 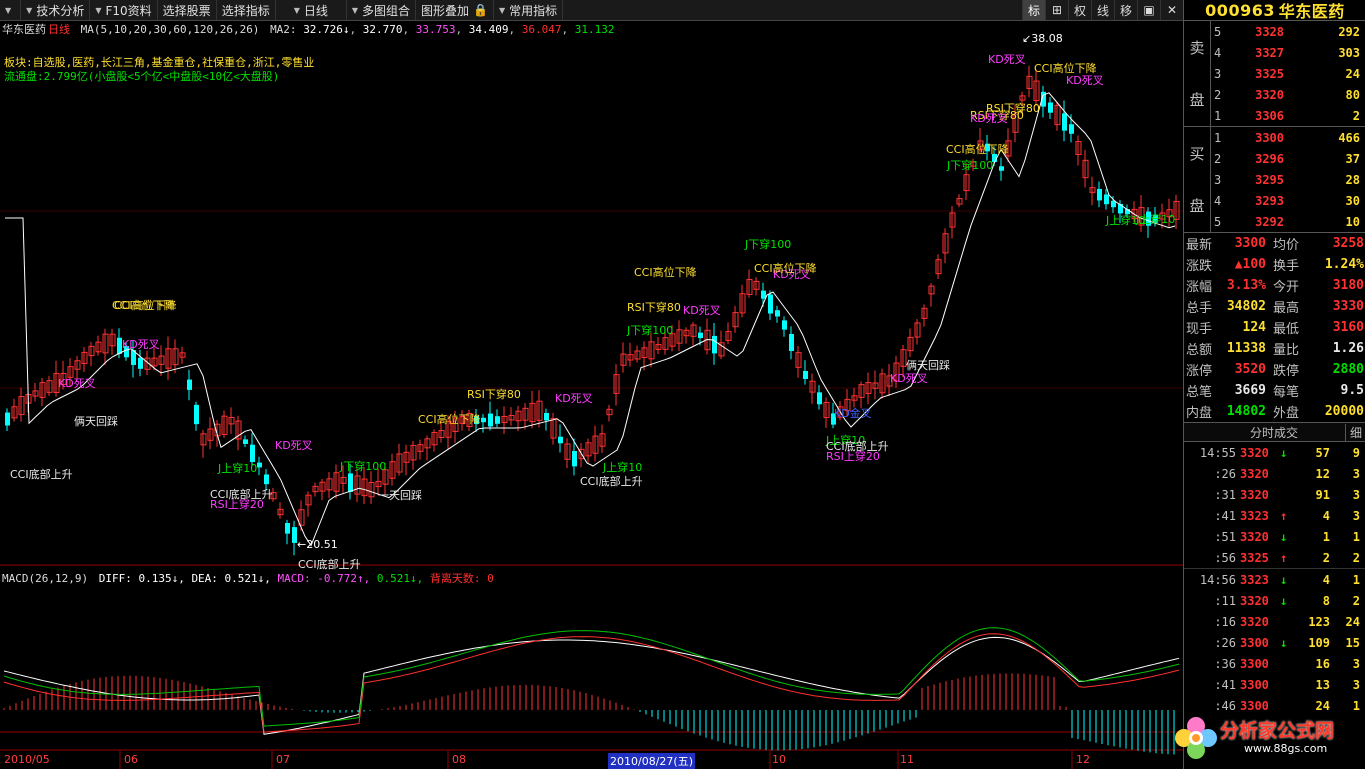 What do you see at coordinates (124, 10) in the screenshot?
I see `tb-f10: ▼ F10资料` at bounding box center [124, 10].